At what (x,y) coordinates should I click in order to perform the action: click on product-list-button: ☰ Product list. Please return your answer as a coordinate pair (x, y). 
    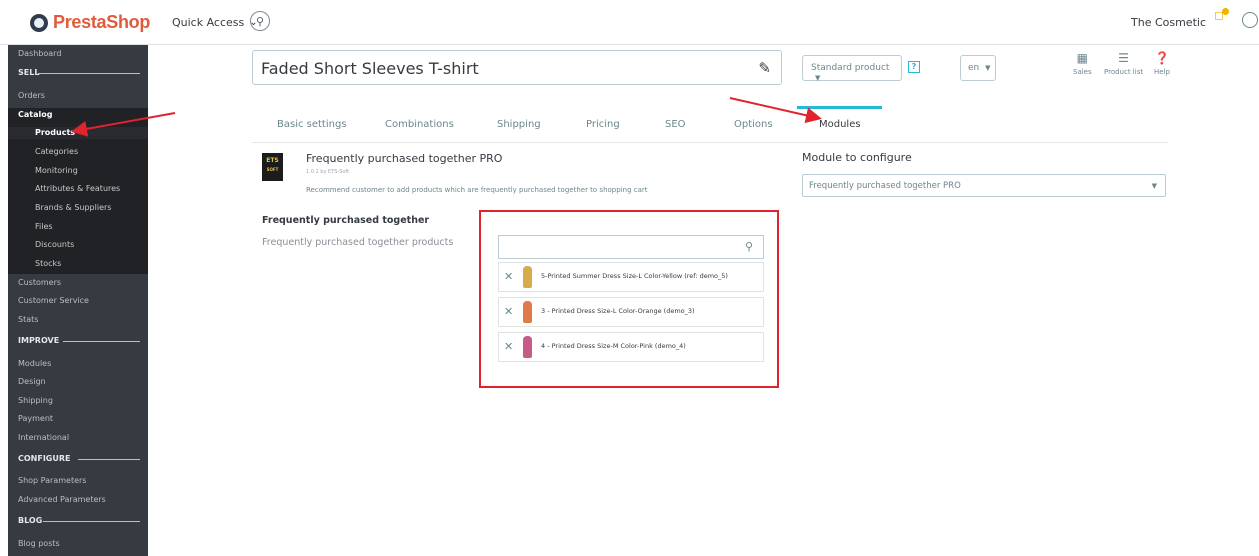
    Looking at the image, I should click on (1123, 63).